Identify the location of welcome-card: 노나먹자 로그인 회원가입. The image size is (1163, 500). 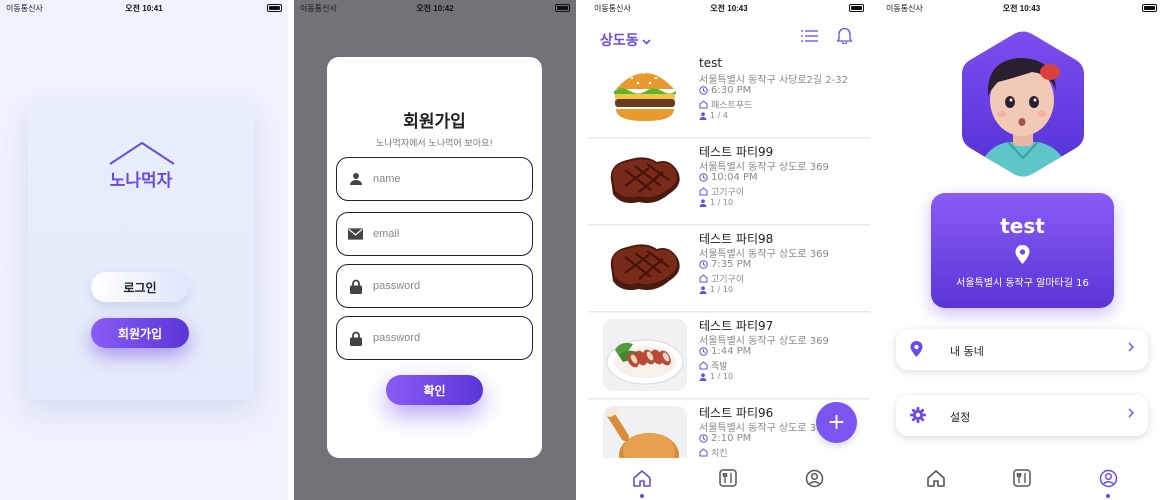
(141, 250).